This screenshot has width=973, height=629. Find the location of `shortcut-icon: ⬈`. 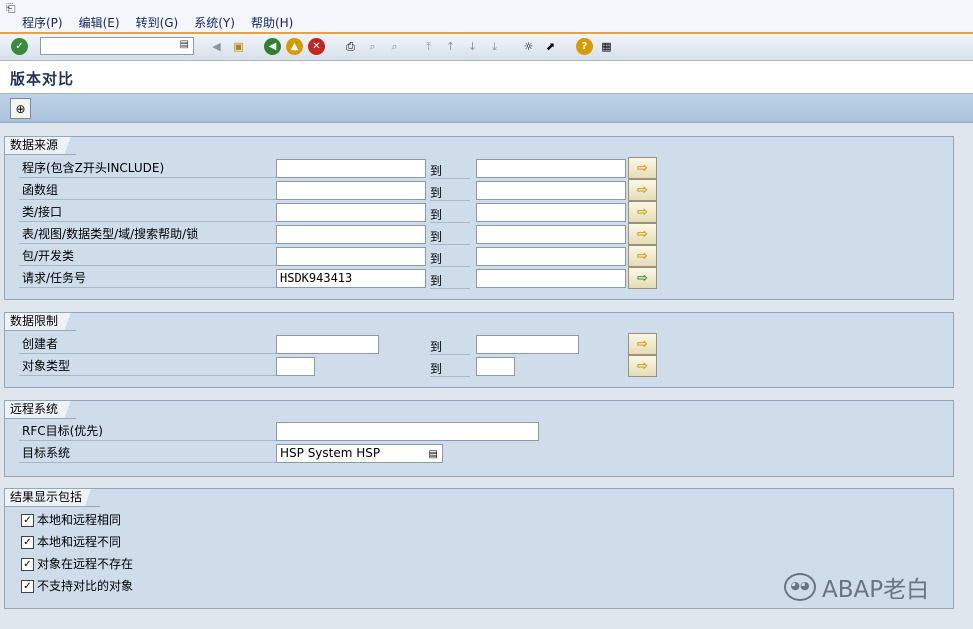

shortcut-icon: ⬈ is located at coordinates (550, 46).